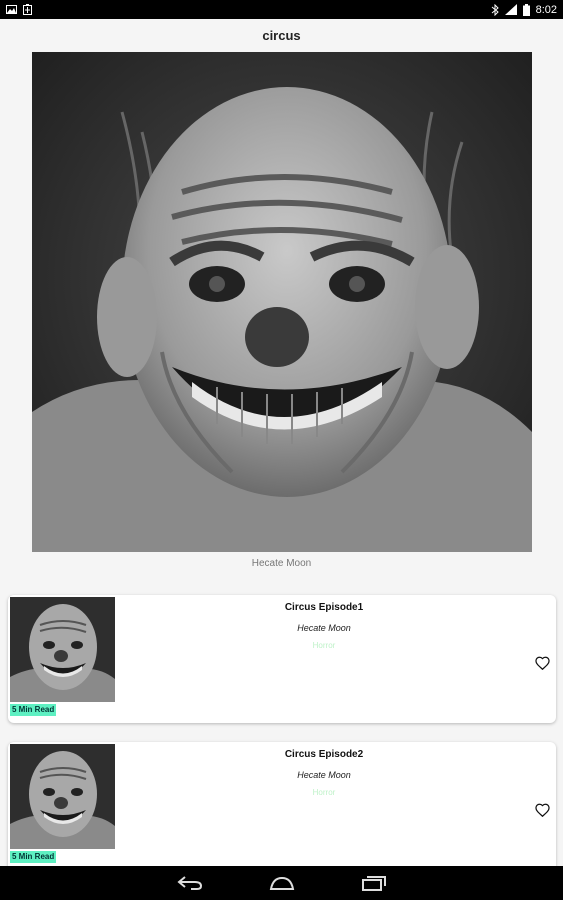 The width and height of the screenshot is (563, 900). What do you see at coordinates (27, 9) in the screenshot?
I see `battery-saver-icon` at bounding box center [27, 9].